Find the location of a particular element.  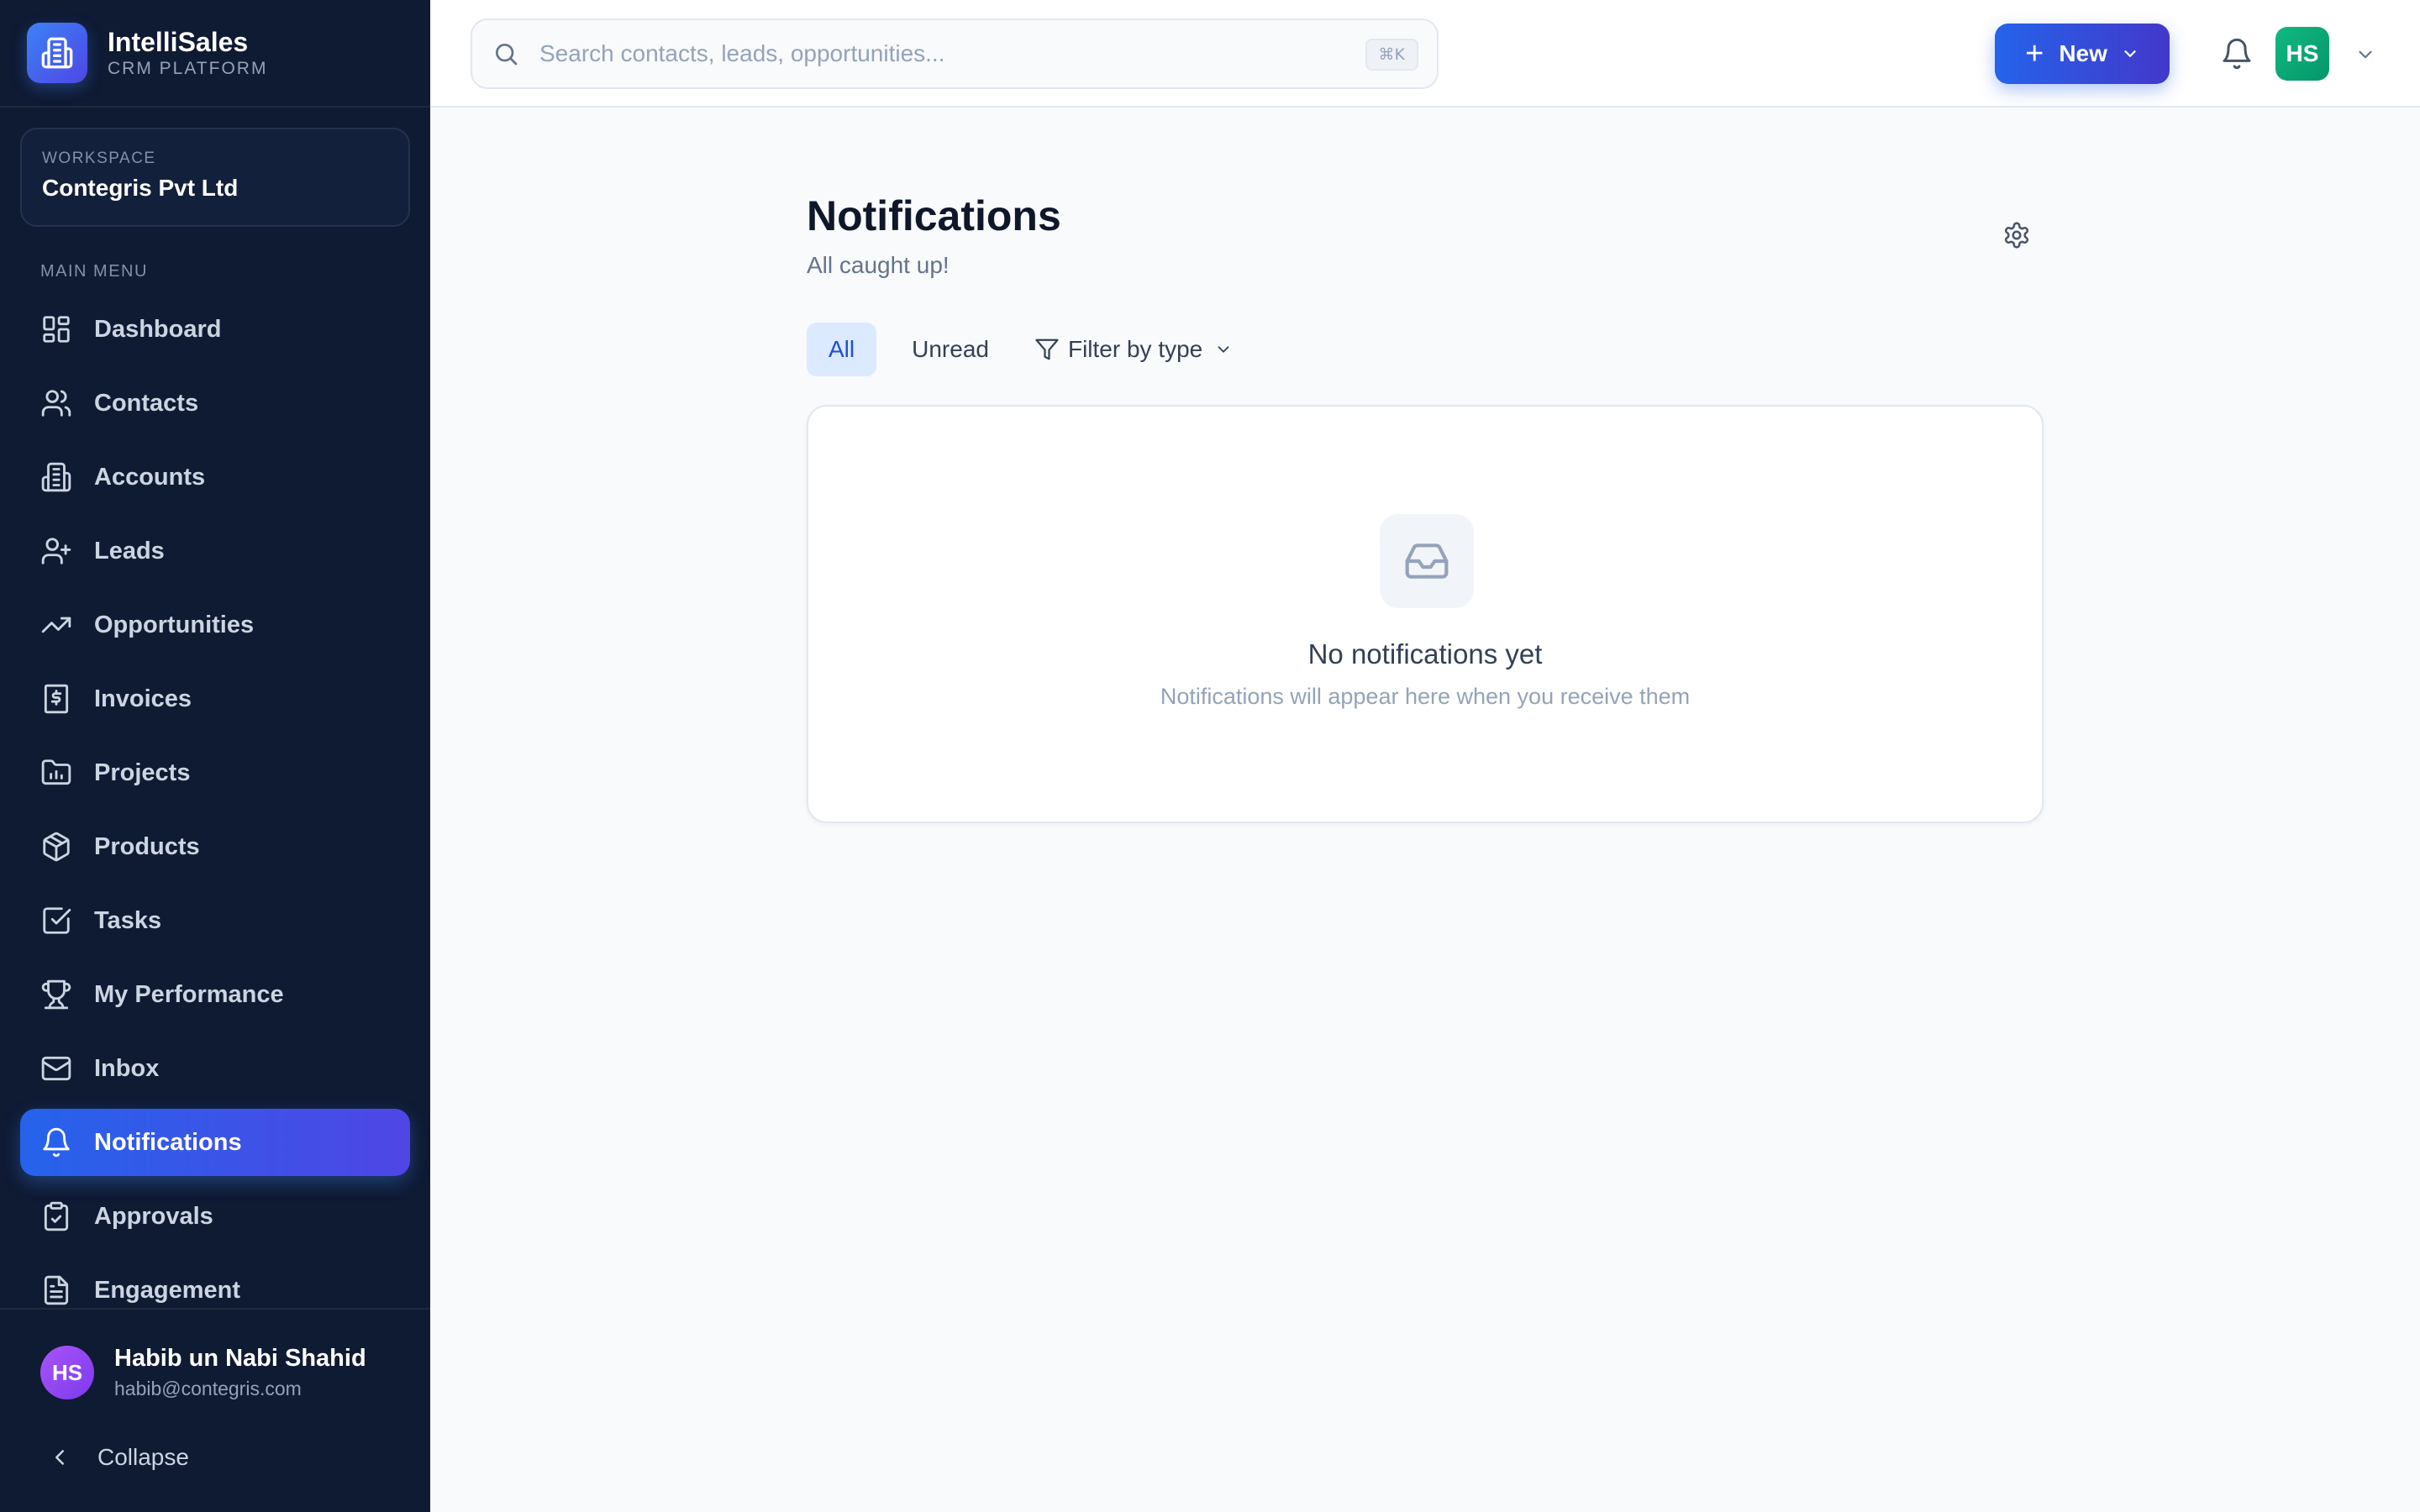

brand: IntelliSales CRM PLATFORM is located at coordinates (215, 54).